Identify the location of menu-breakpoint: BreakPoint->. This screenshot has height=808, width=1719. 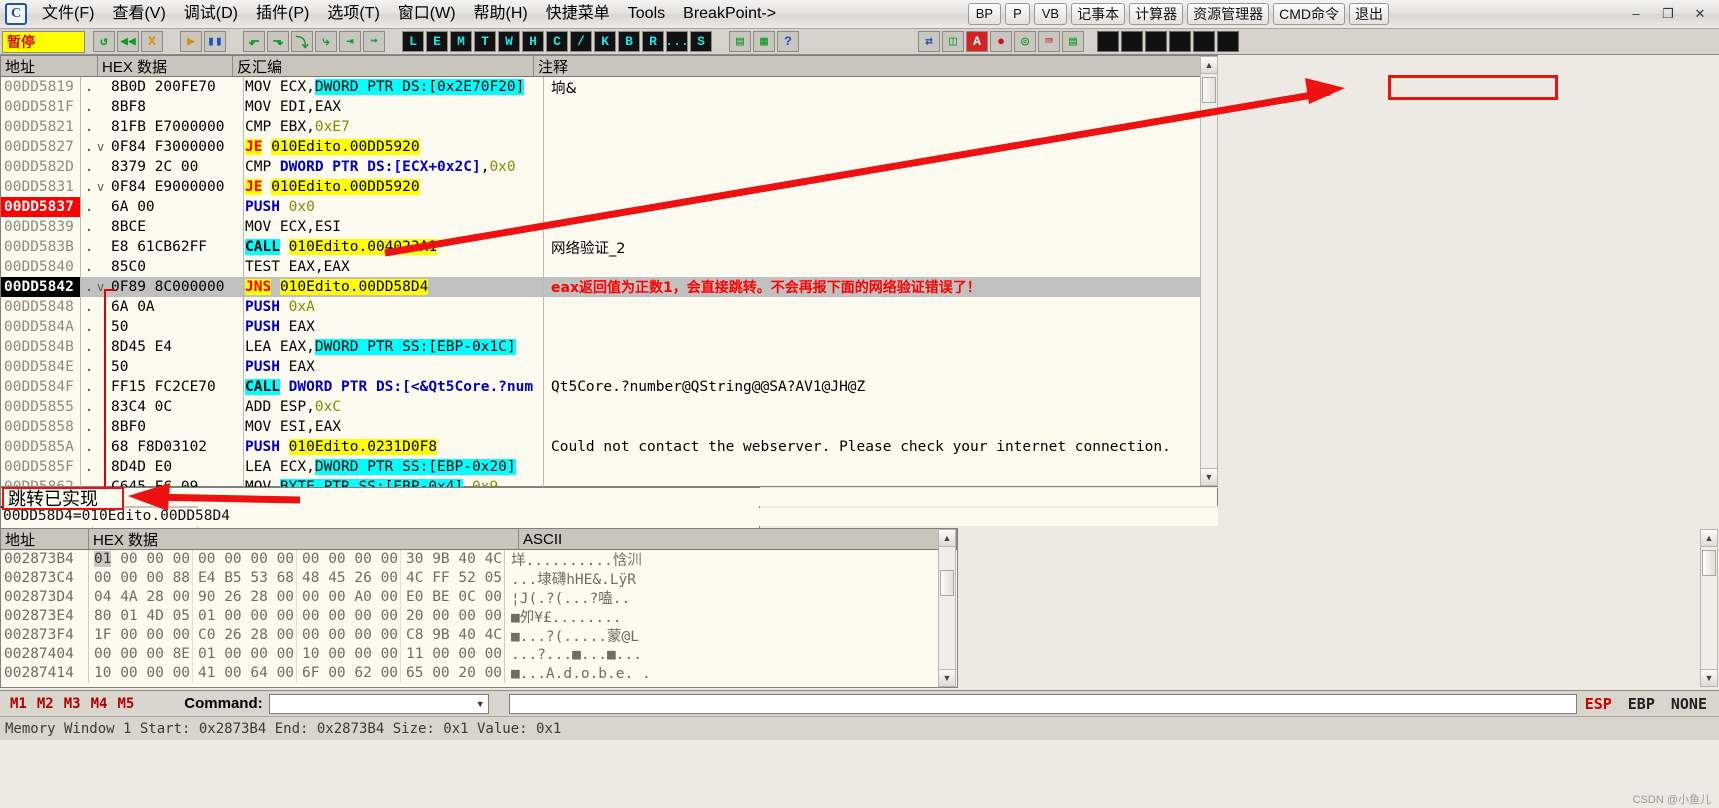
(729, 14).